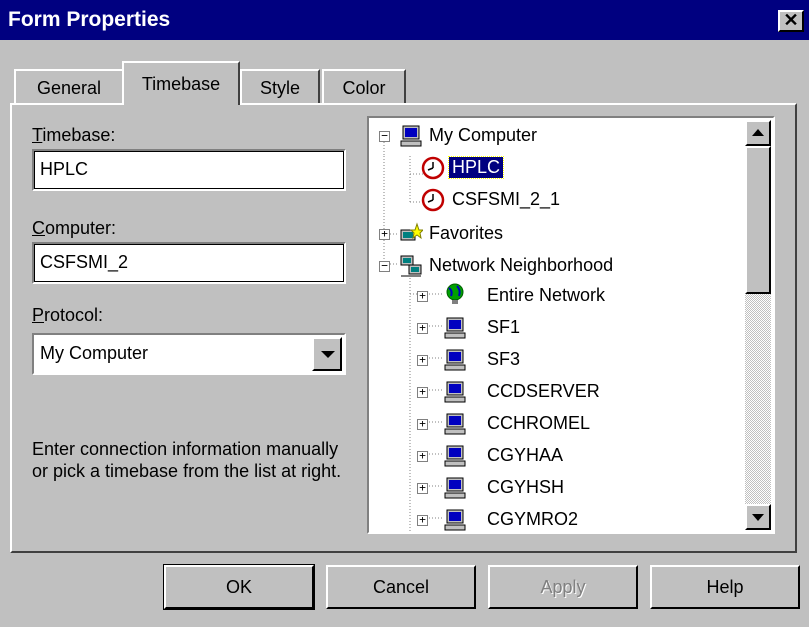 The image size is (809, 627). What do you see at coordinates (189, 170) in the screenshot?
I see `timebase-input: HPLC` at bounding box center [189, 170].